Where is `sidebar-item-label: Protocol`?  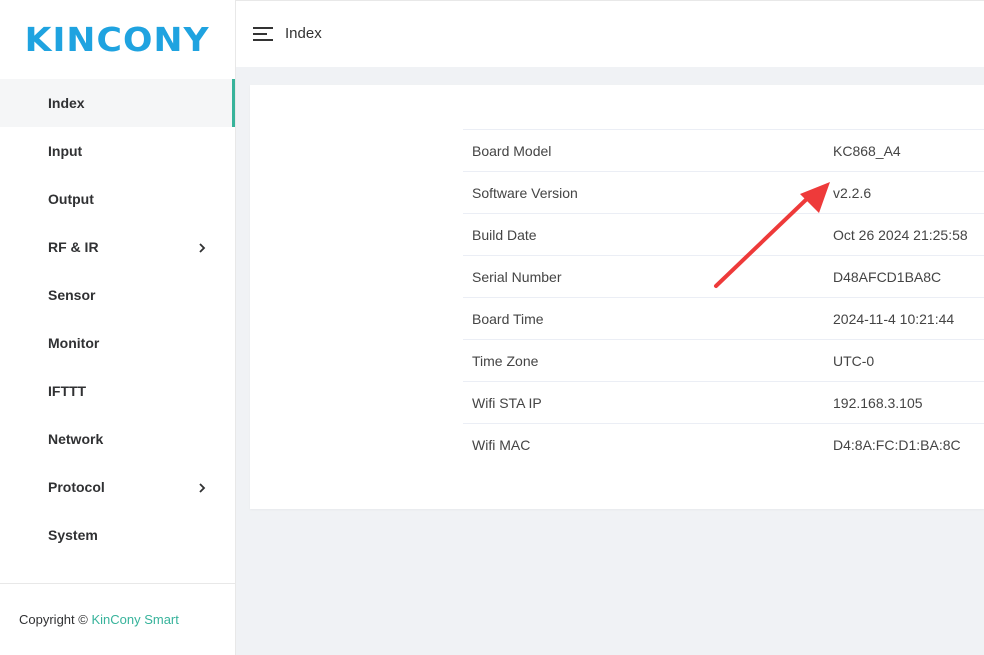
sidebar-item-label: Protocol is located at coordinates (76, 487).